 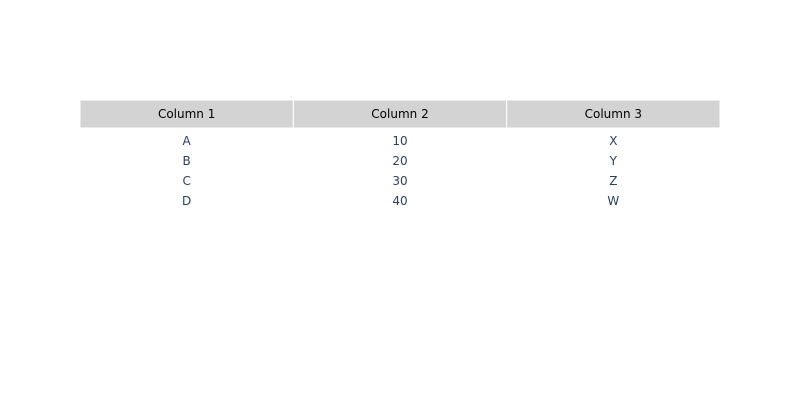 I want to click on table-cell-r1-c1: A, so click(x=187, y=141).